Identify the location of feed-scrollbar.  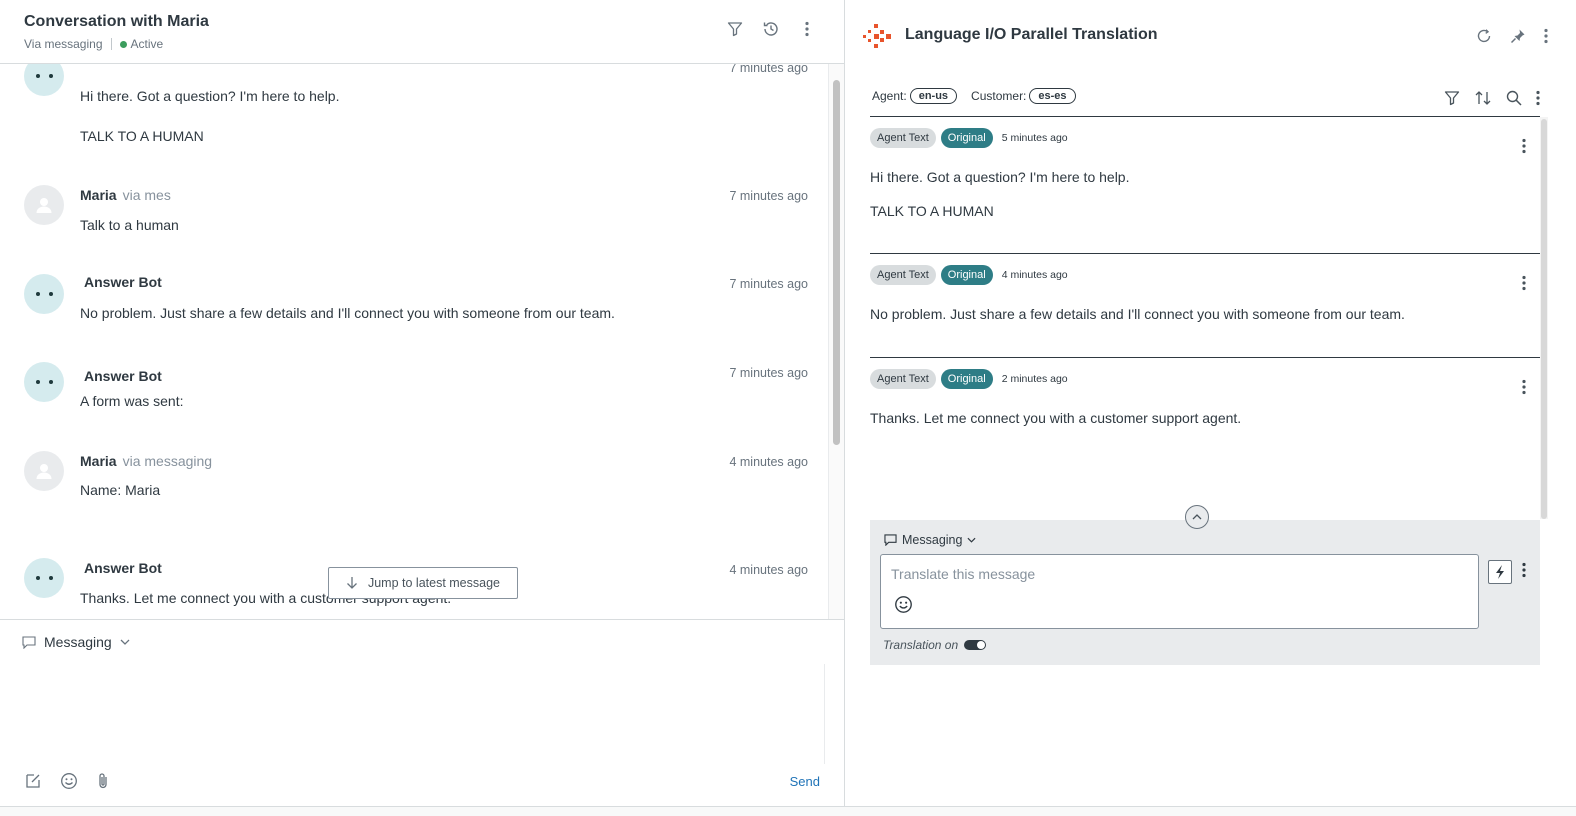
(836, 341).